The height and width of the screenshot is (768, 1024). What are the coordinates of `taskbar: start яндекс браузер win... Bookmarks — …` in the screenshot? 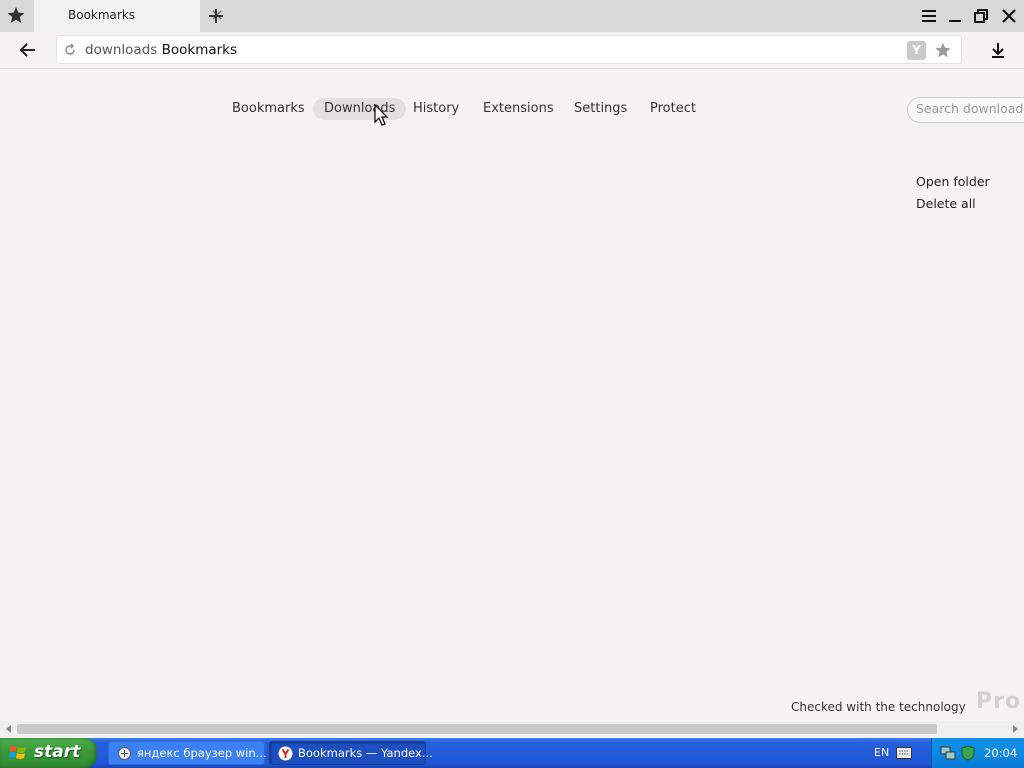 It's located at (512, 753).